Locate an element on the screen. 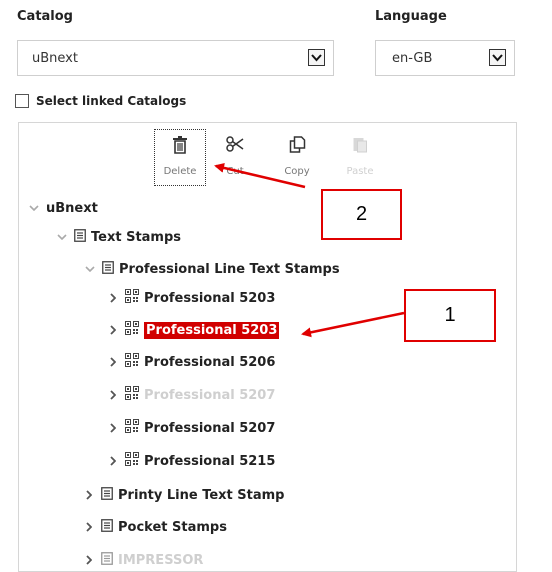  arrow-to-selected is located at coordinates (353, 324).